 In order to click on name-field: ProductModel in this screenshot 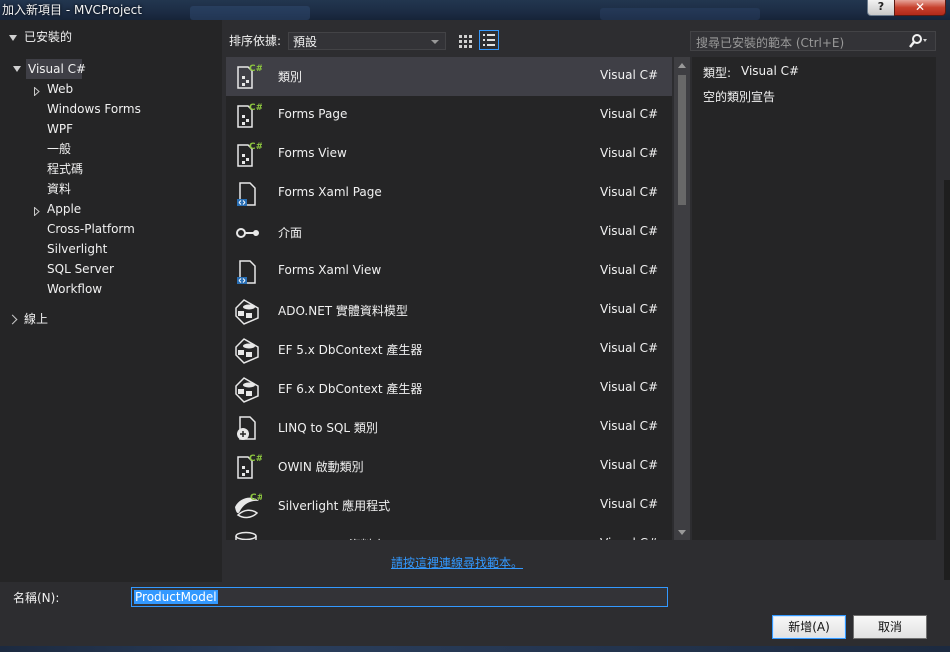, I will do `click(399, 597)`.